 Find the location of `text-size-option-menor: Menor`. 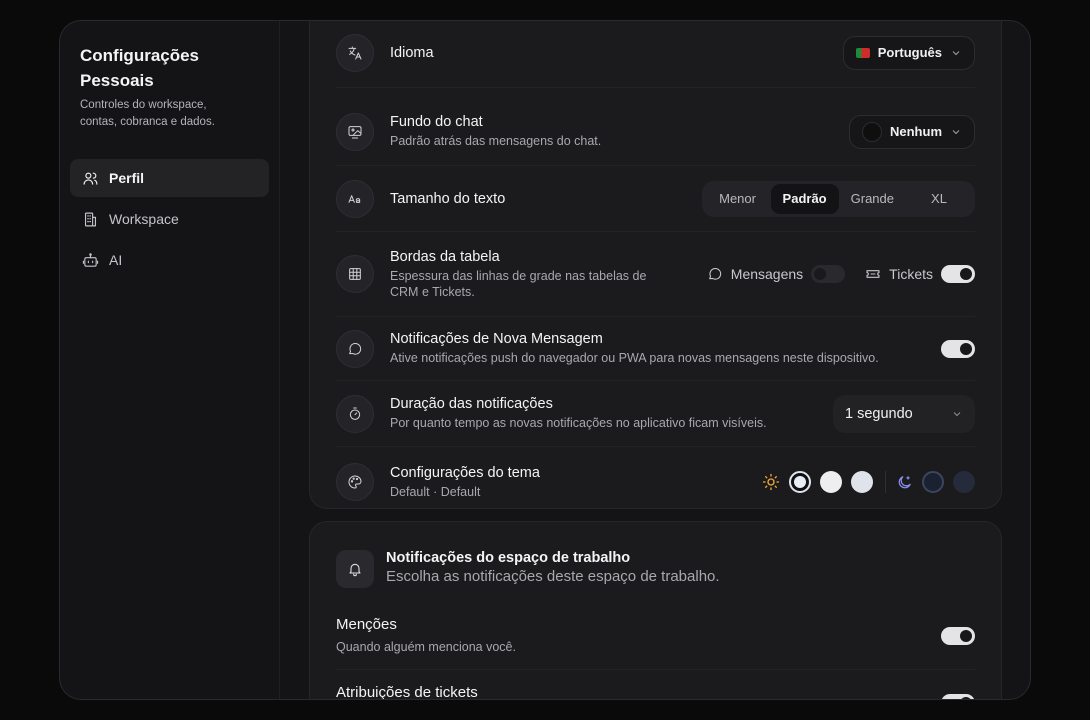

text-size-option-menor: Menor is located at coordinates (738, 199).